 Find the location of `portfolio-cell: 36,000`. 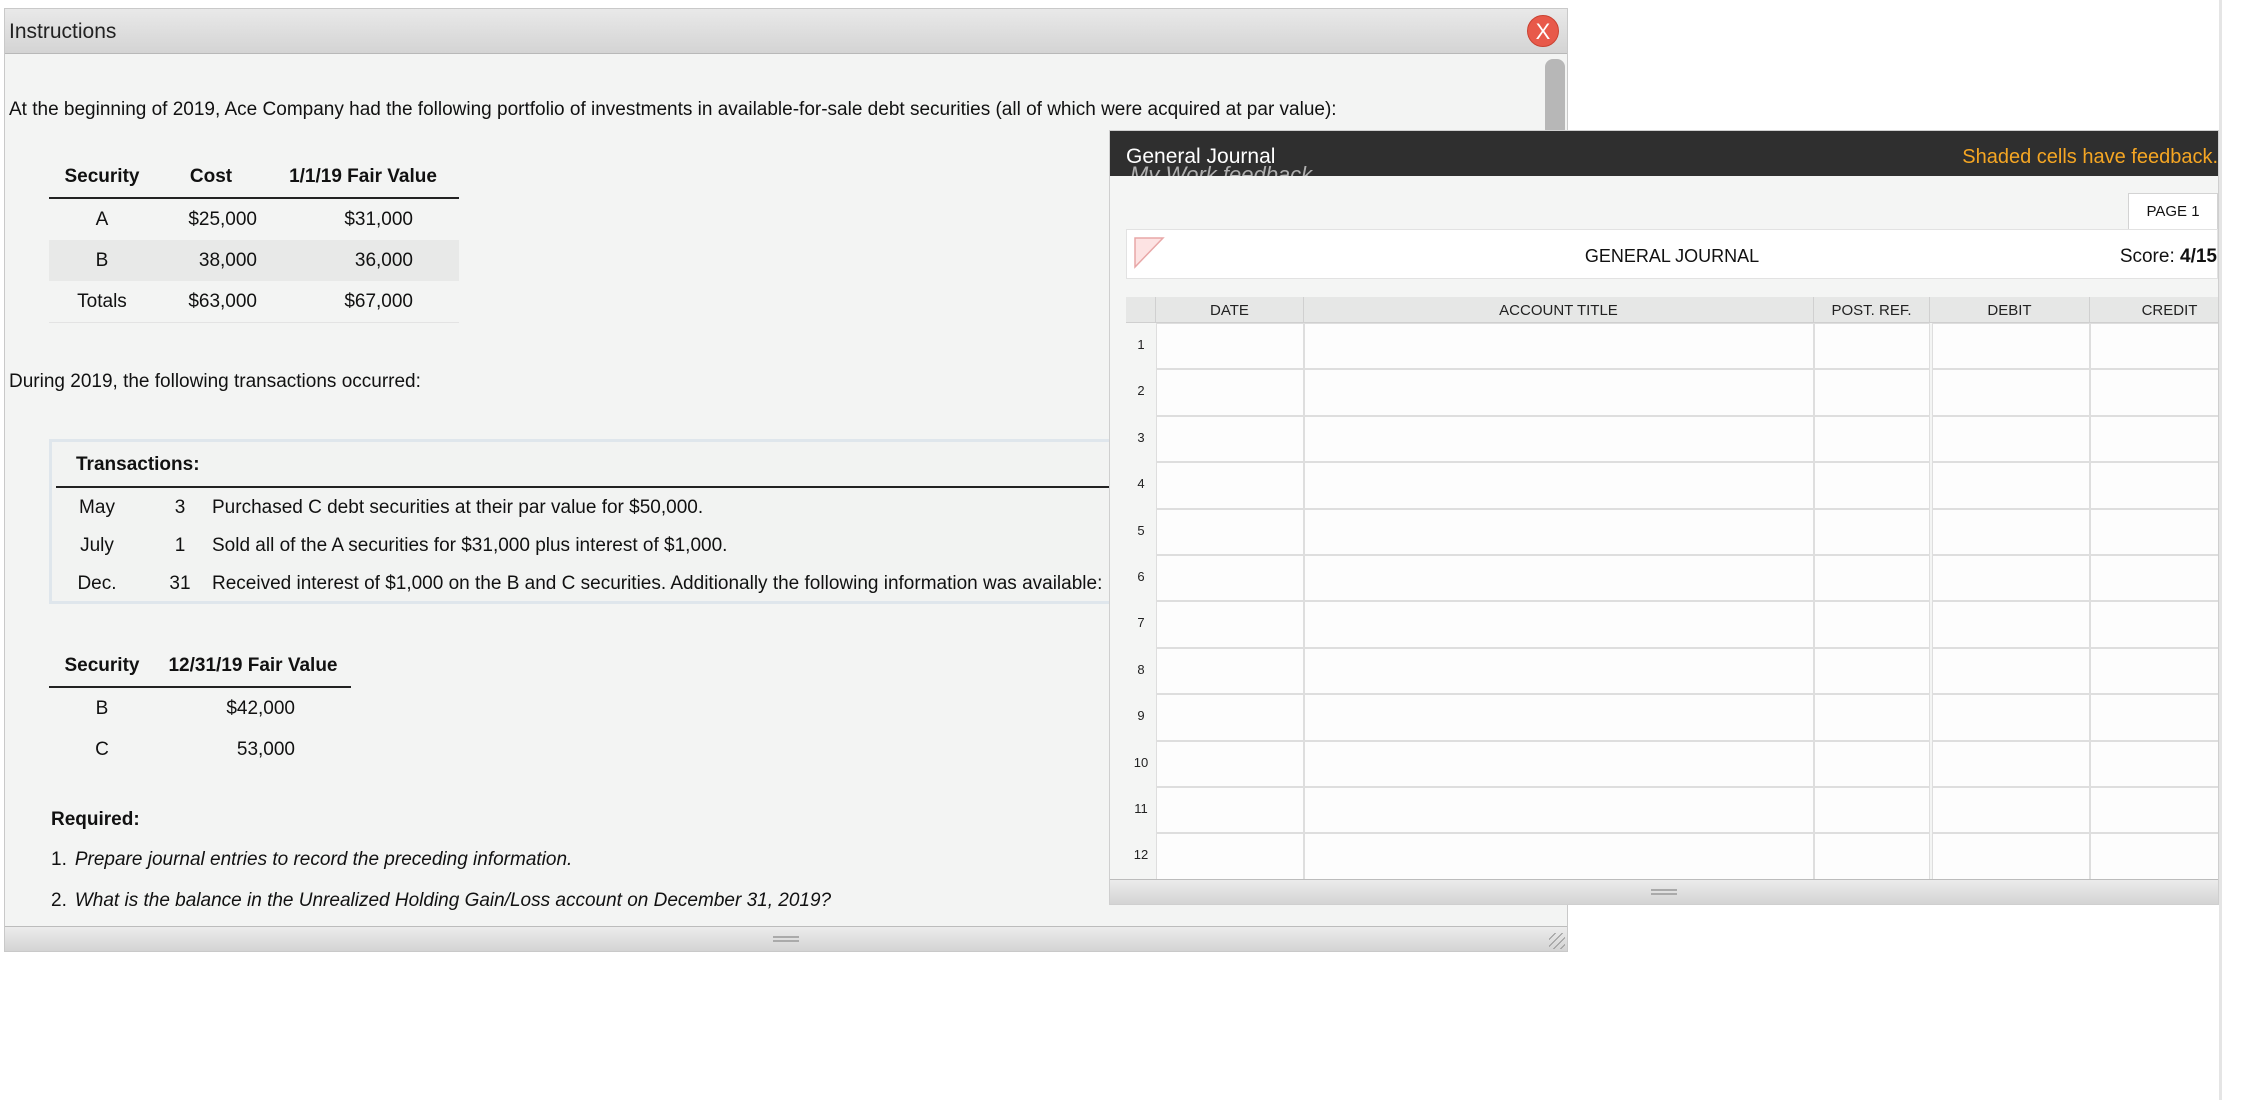

portfolio-cell: 36,000 is located at coordinates (363, 260).